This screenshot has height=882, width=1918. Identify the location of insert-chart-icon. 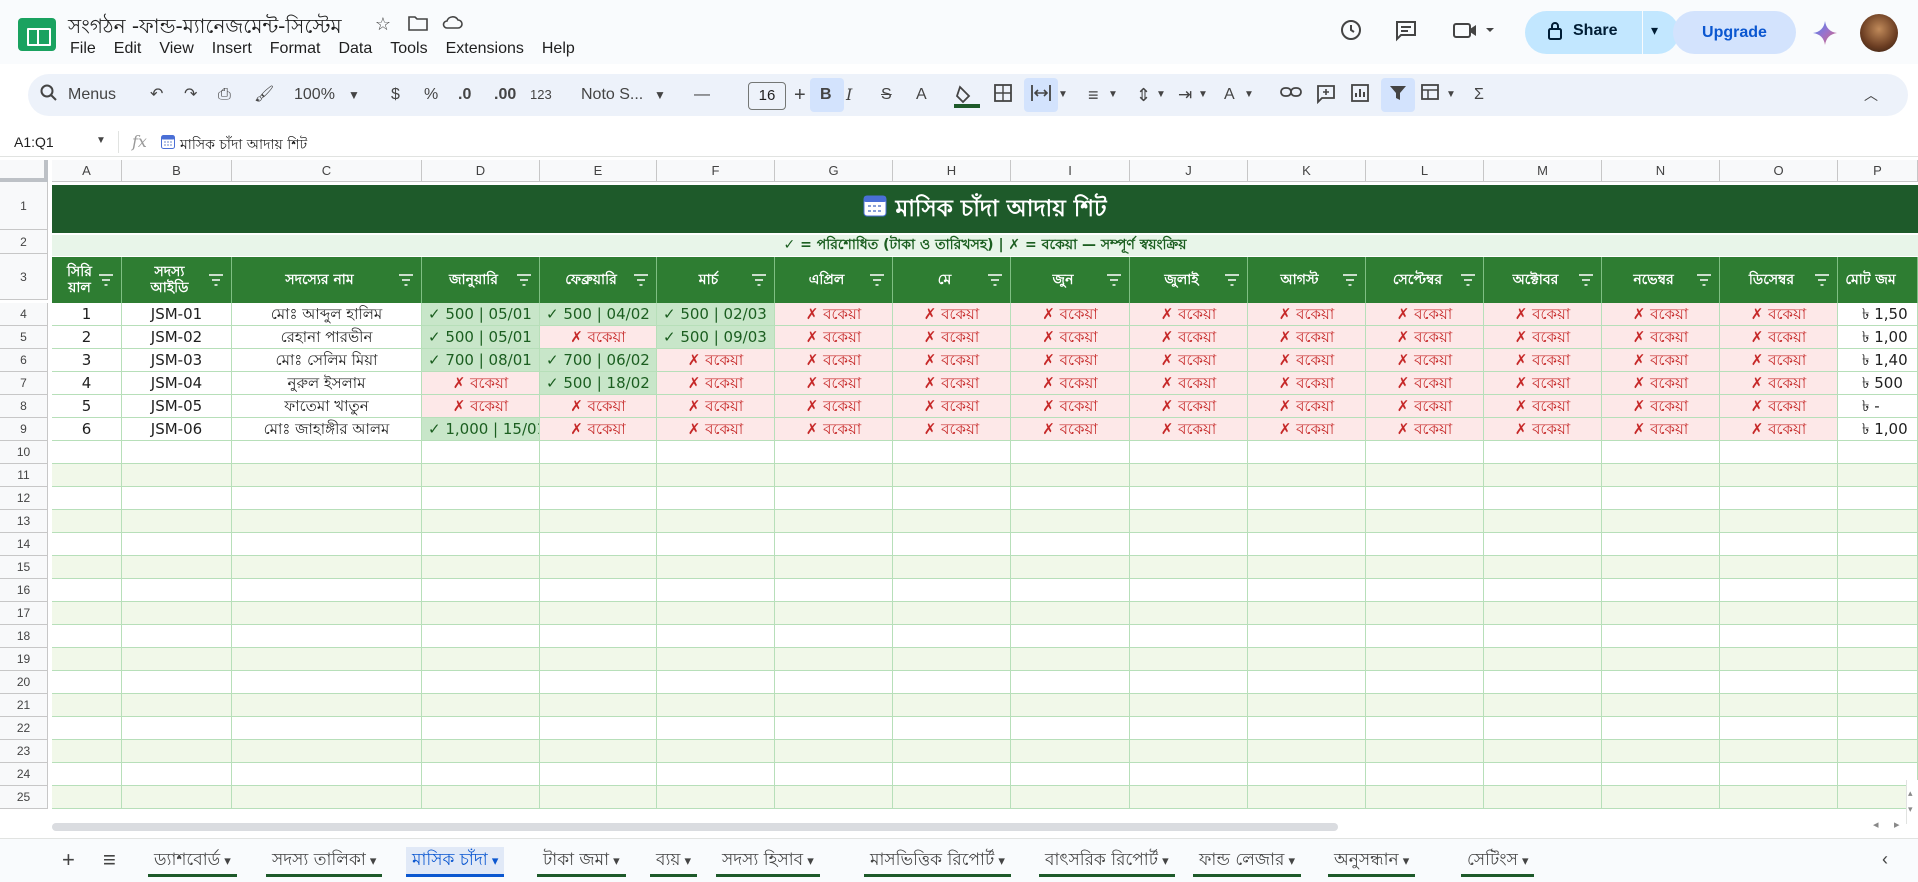
(1360, 95).